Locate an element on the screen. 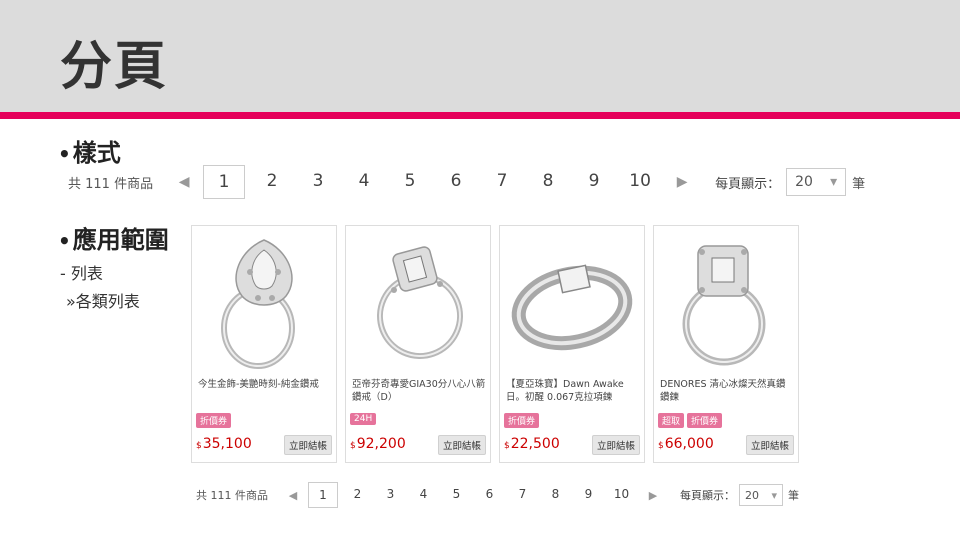  bullet-scope-label: 應用範圍 is located at coordinates (120, 240).